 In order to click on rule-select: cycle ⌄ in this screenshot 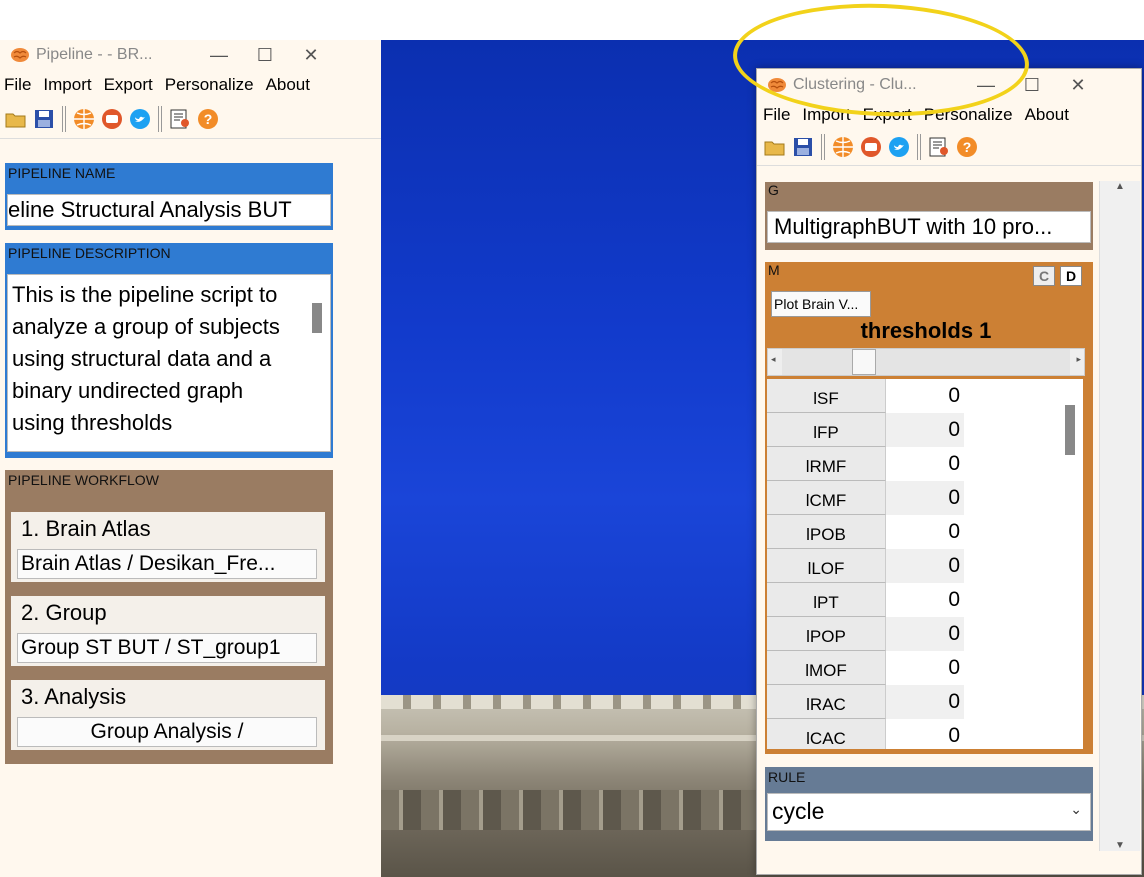, I will do `click(929, 812)`.